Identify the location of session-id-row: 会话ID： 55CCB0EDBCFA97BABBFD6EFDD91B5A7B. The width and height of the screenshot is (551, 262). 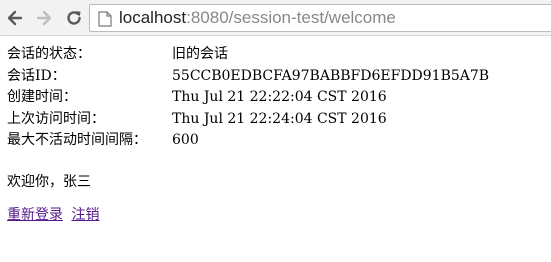
(248, 77).